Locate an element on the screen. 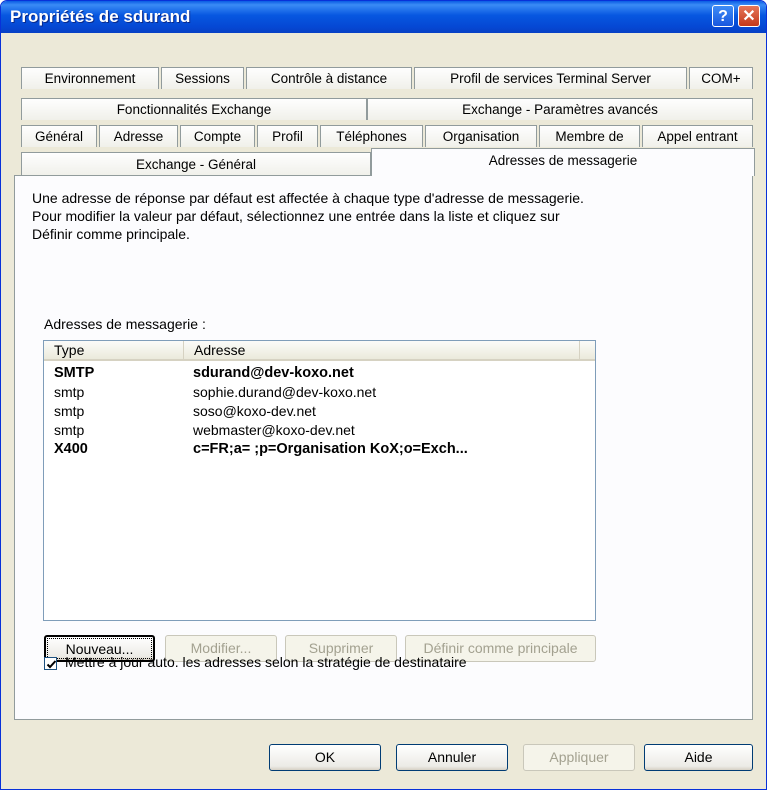 This screenshot has width=767, height=790. tab-account: Compte is located at coordinates (217, 136).